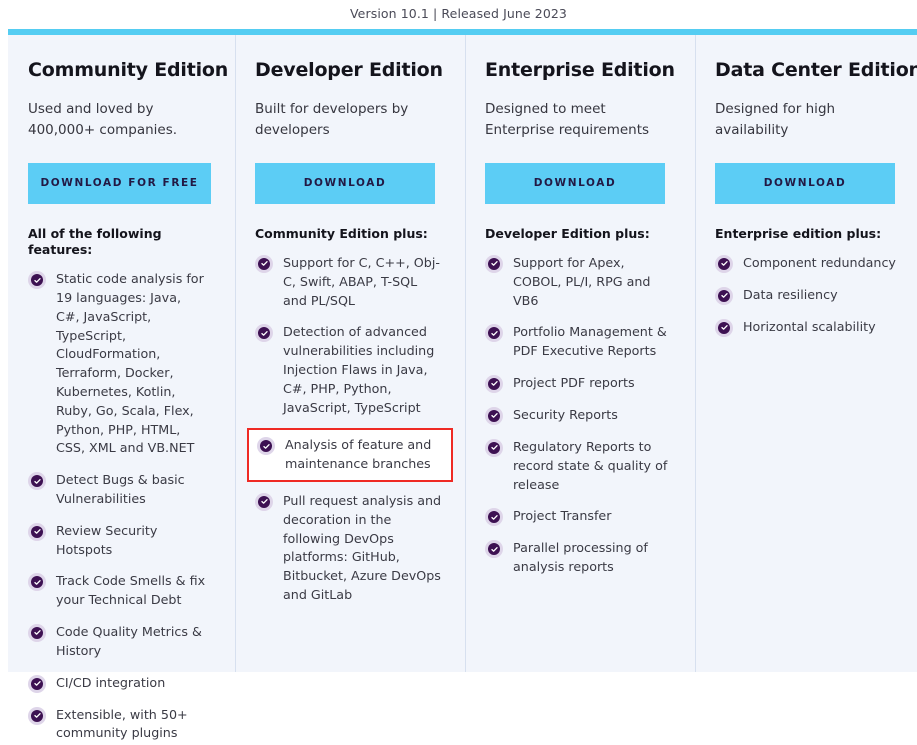 This screenshot has height=745, width=917. I want to click on feature-label: Parallel processing of analysis reports, so click(580, 557).